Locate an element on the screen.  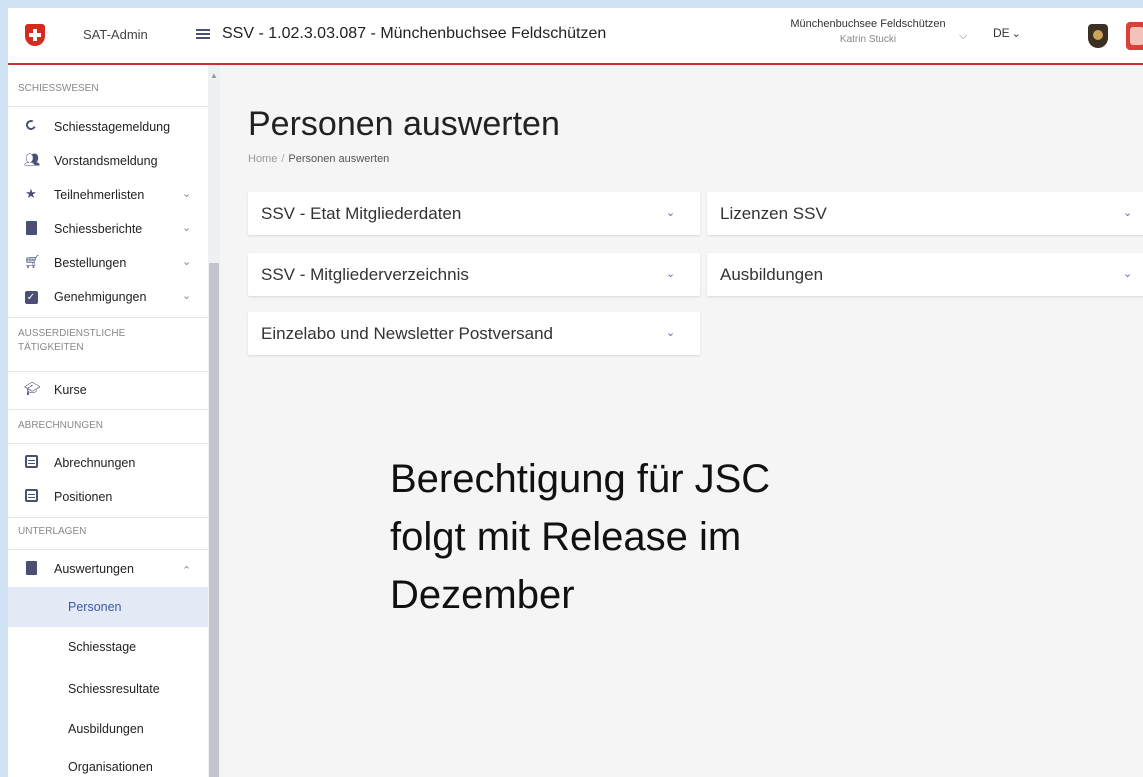
card-label: Ausbildungen is located at coordinates (772, 274).